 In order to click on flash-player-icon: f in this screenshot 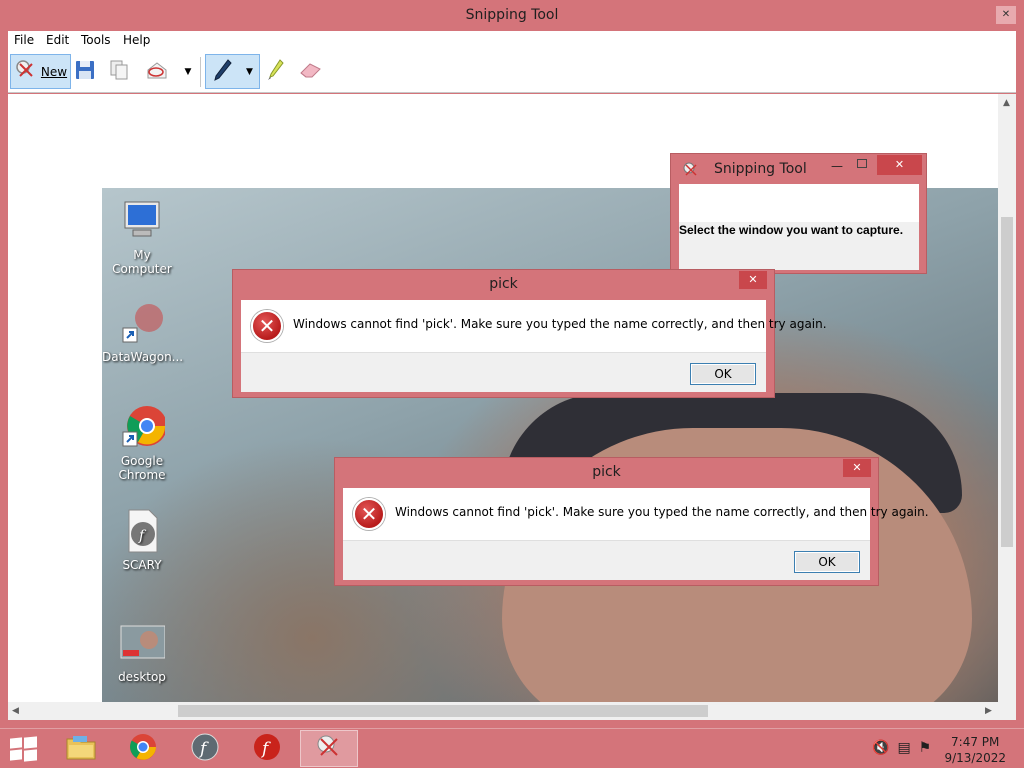, I will do `click(205, 748)`.